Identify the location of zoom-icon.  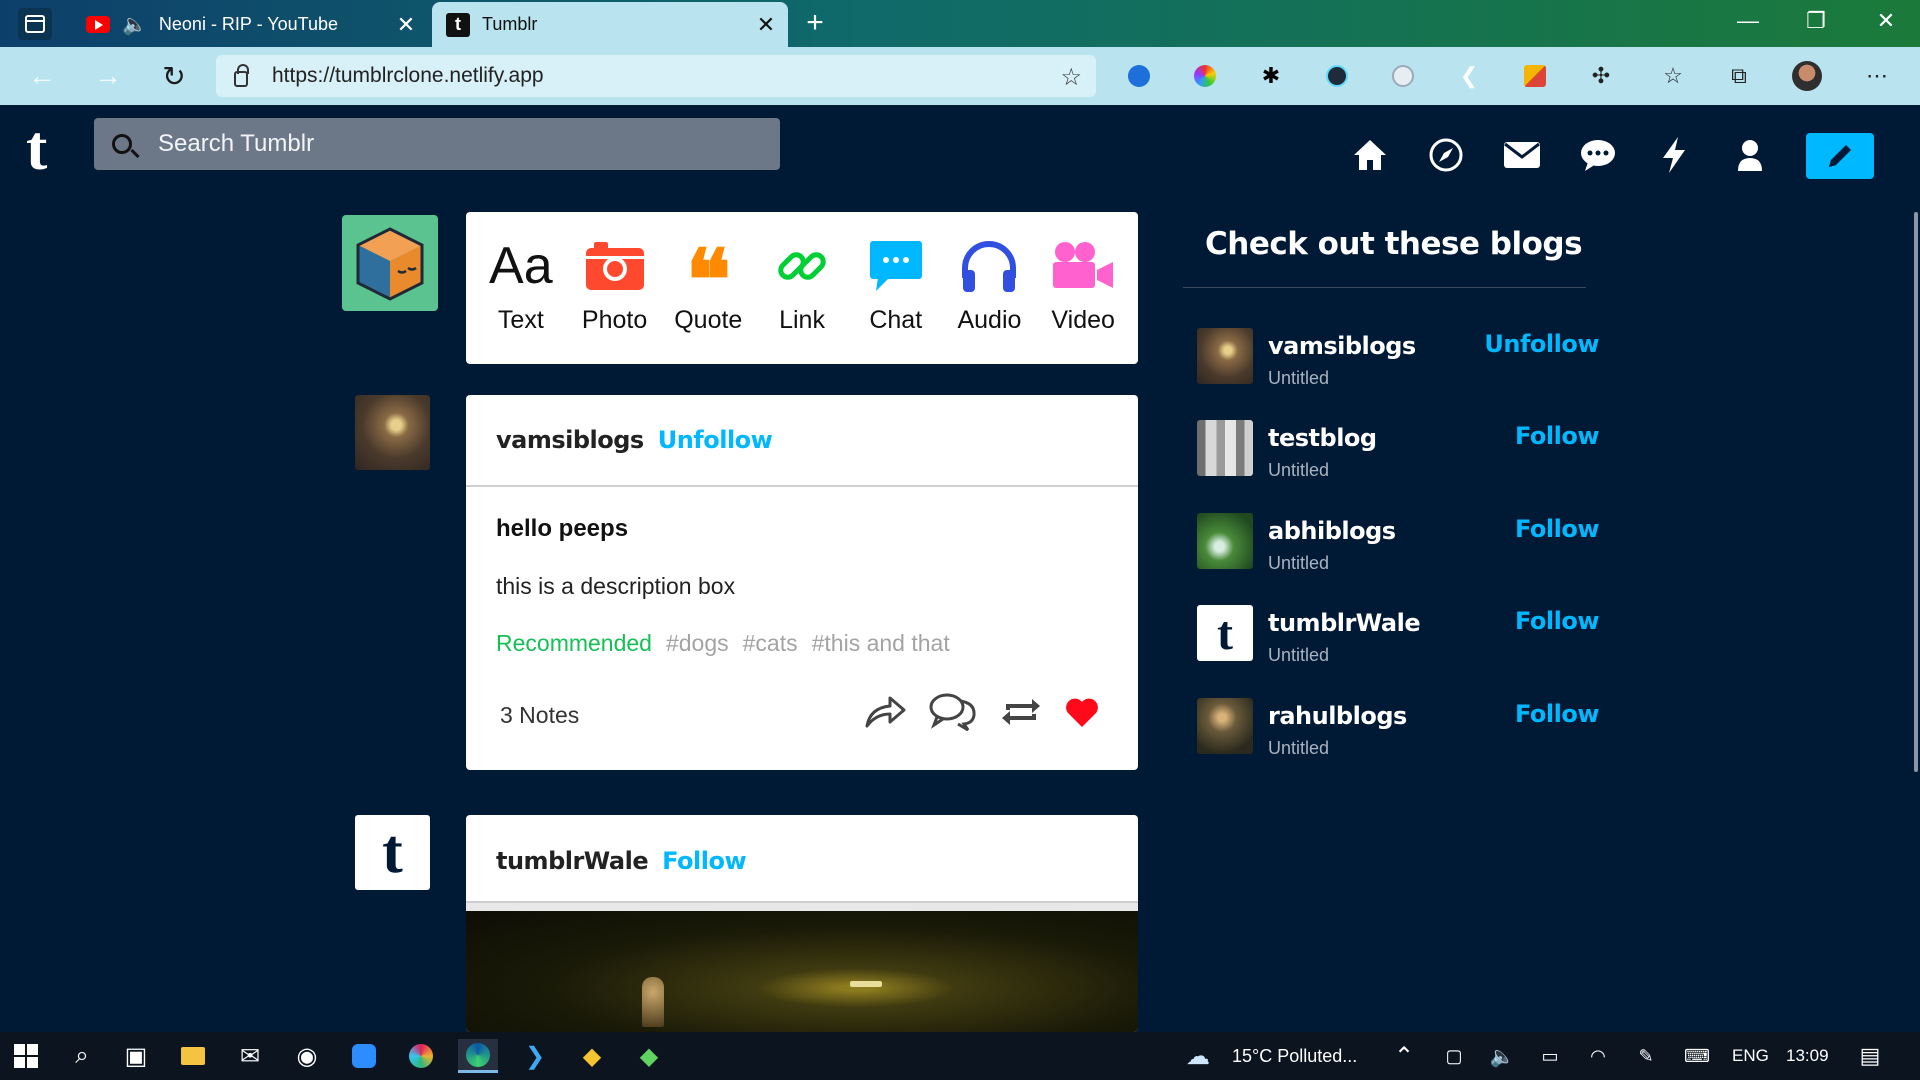
(364, 1056).